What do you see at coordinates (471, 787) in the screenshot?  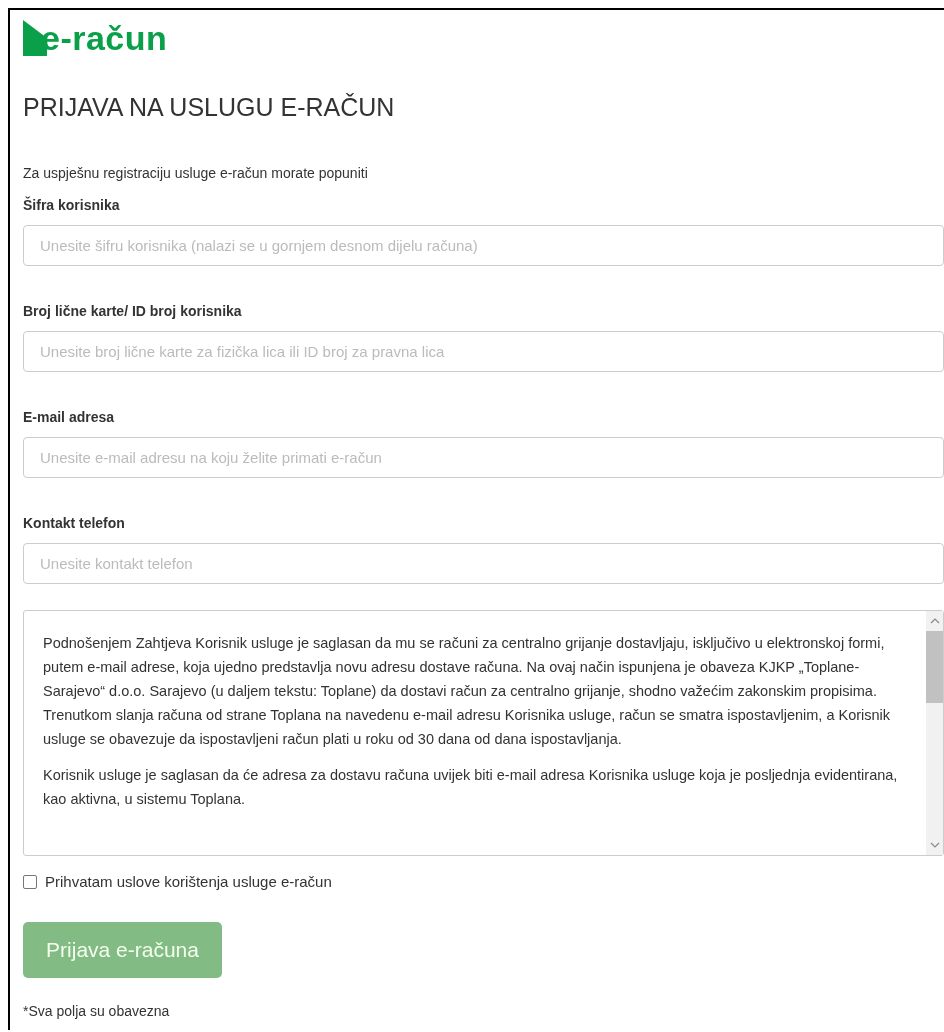 I see `terms-paragraph: Korisnik usluge je saglasan da će adresa za dostavu računa uvijek biti e-mail adresa Korisnika usluge koja je posljednja evidentirana, kao aktivna, u sistemu Toplana.` at bounding box center [471, 787].